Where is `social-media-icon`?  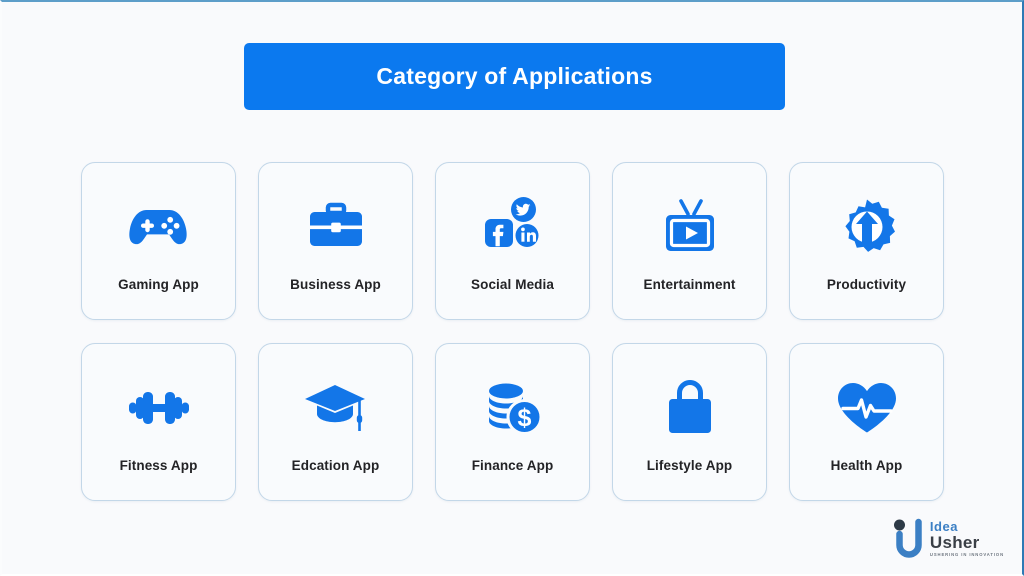
social-media-icon is located at coordinates (513, 227).